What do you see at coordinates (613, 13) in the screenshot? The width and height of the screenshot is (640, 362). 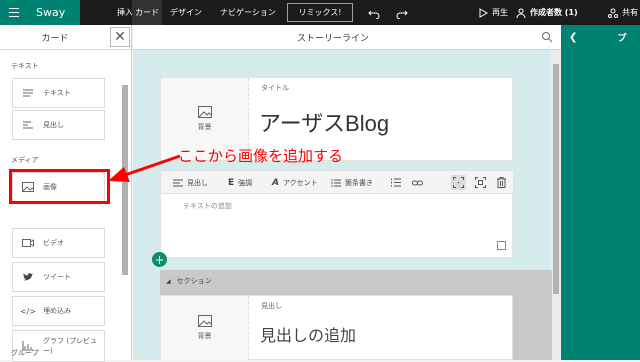 I see `share-icon` at bounding box center [613, 13].